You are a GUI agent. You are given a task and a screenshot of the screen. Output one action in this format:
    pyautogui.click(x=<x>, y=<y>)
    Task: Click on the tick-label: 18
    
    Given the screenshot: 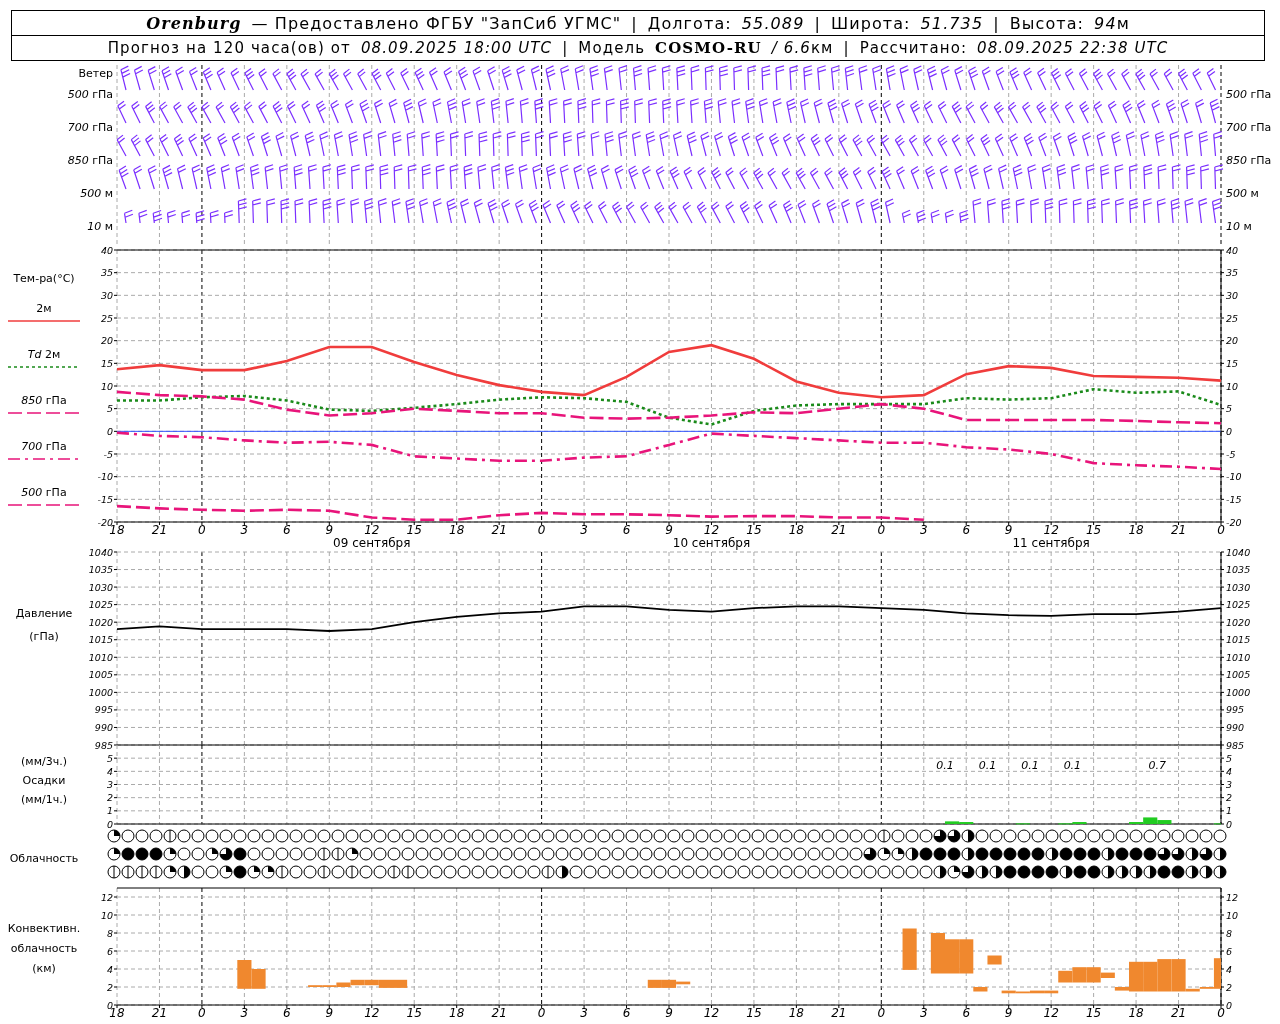 What is the action you would take?
    pyautogui.click(x=796, y=530)
    